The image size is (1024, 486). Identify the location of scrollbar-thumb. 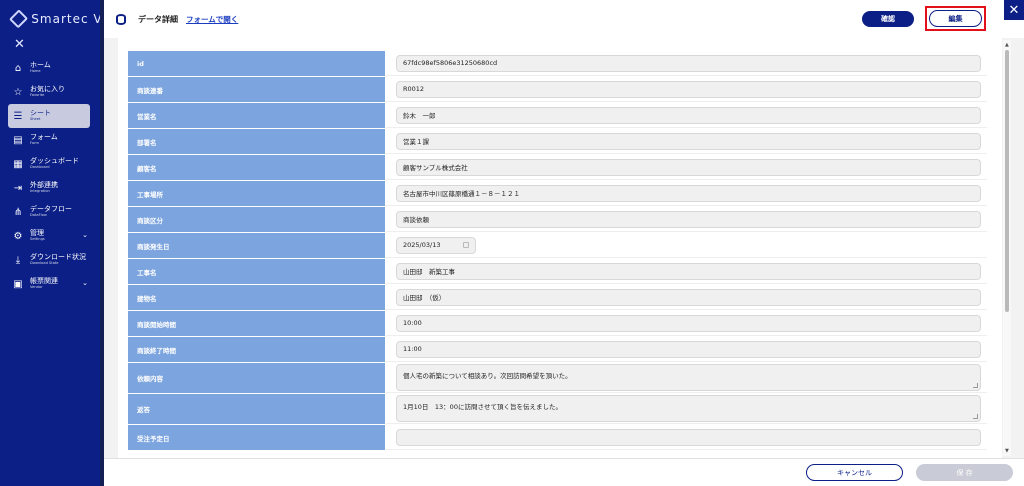
(1007, 181).